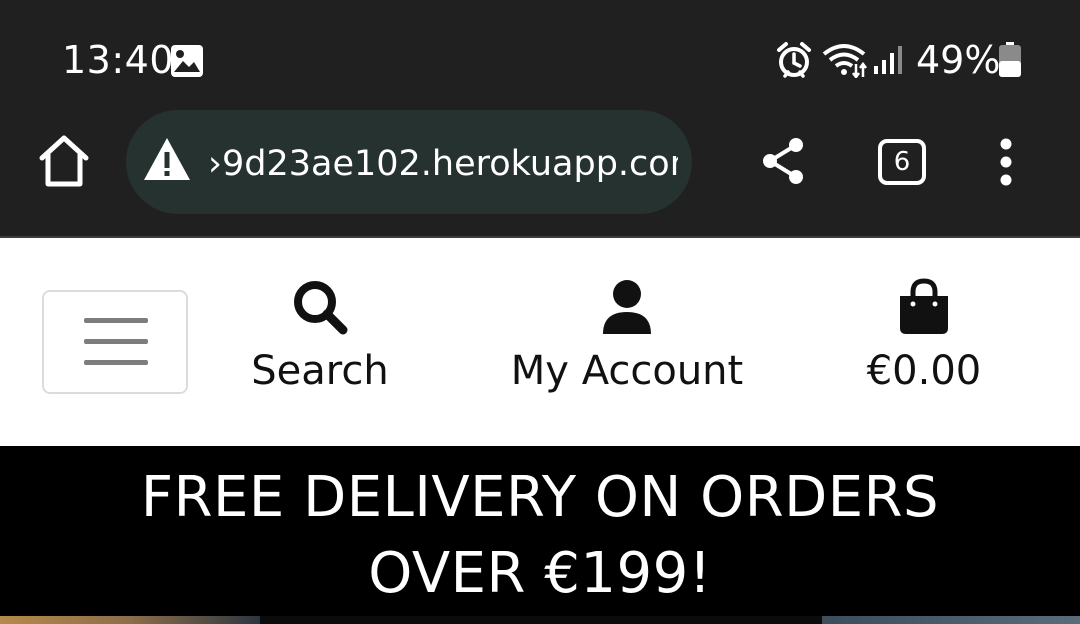  Describe the element at coordinates (540, 620) in the screenshot. I see `hero-image` at that location.